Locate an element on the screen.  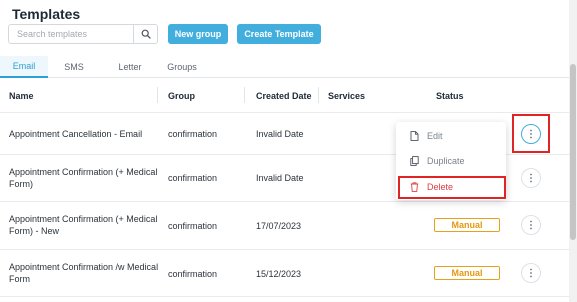
new-group-button: New group is located at coordinates (198, 34).